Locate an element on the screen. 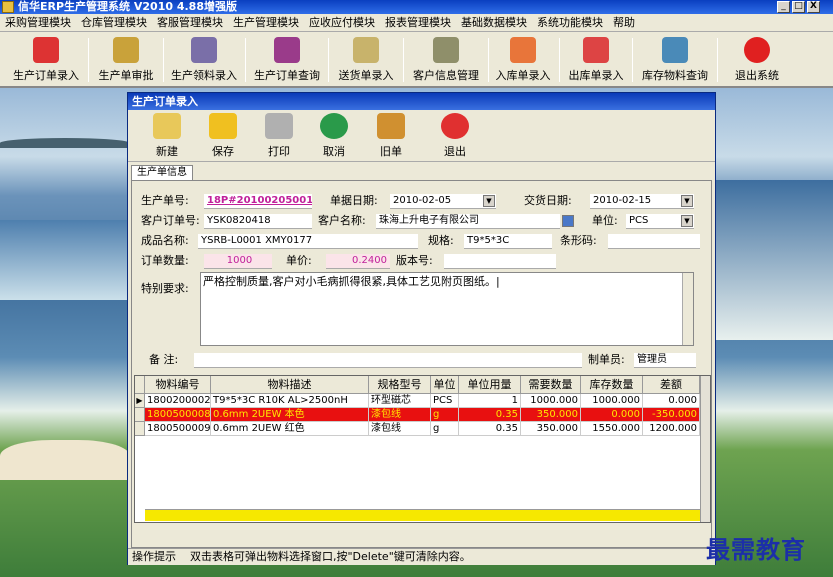  column-header-need-qty: 需要数量 is located at coordinates (551, 385).